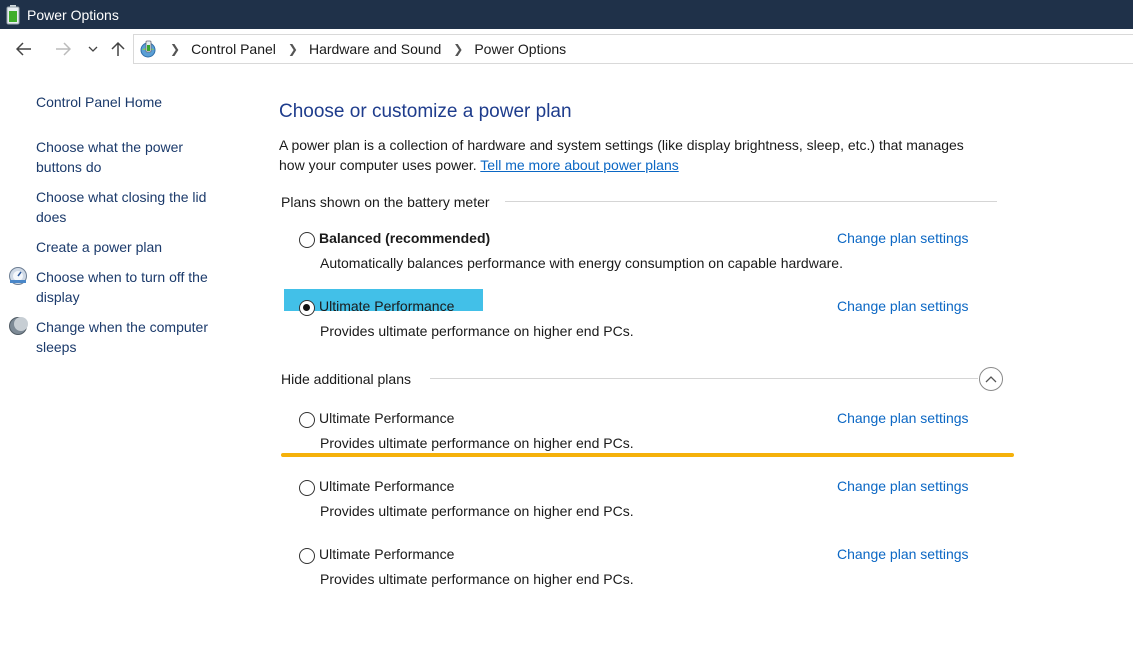 The image size is (1133, 648). I want to click on moon-icon, so click(18, 326).